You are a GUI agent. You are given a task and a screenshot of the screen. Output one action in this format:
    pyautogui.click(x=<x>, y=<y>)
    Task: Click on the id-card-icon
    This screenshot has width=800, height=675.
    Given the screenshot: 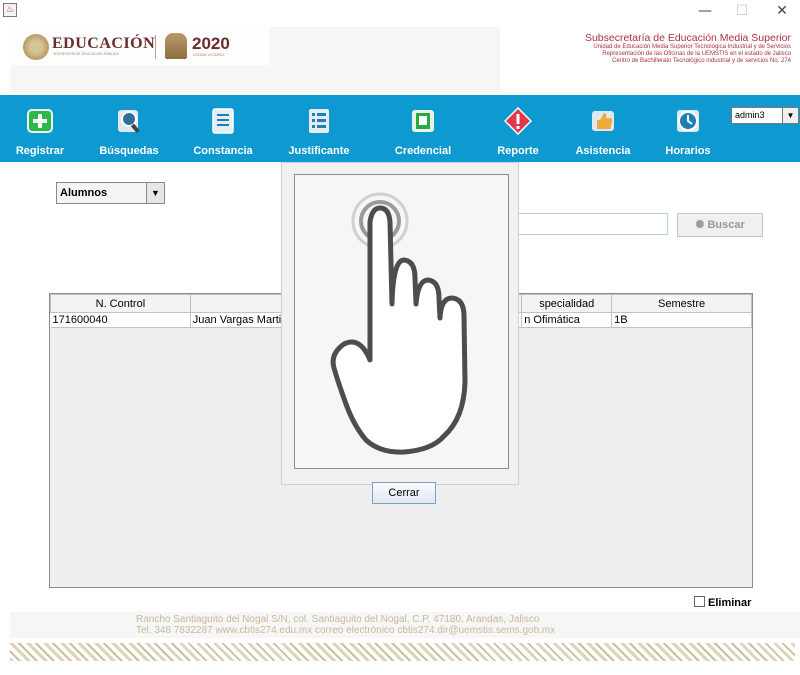 What is the action you would take?
    pyautogui.click(x=423, y=121)
    